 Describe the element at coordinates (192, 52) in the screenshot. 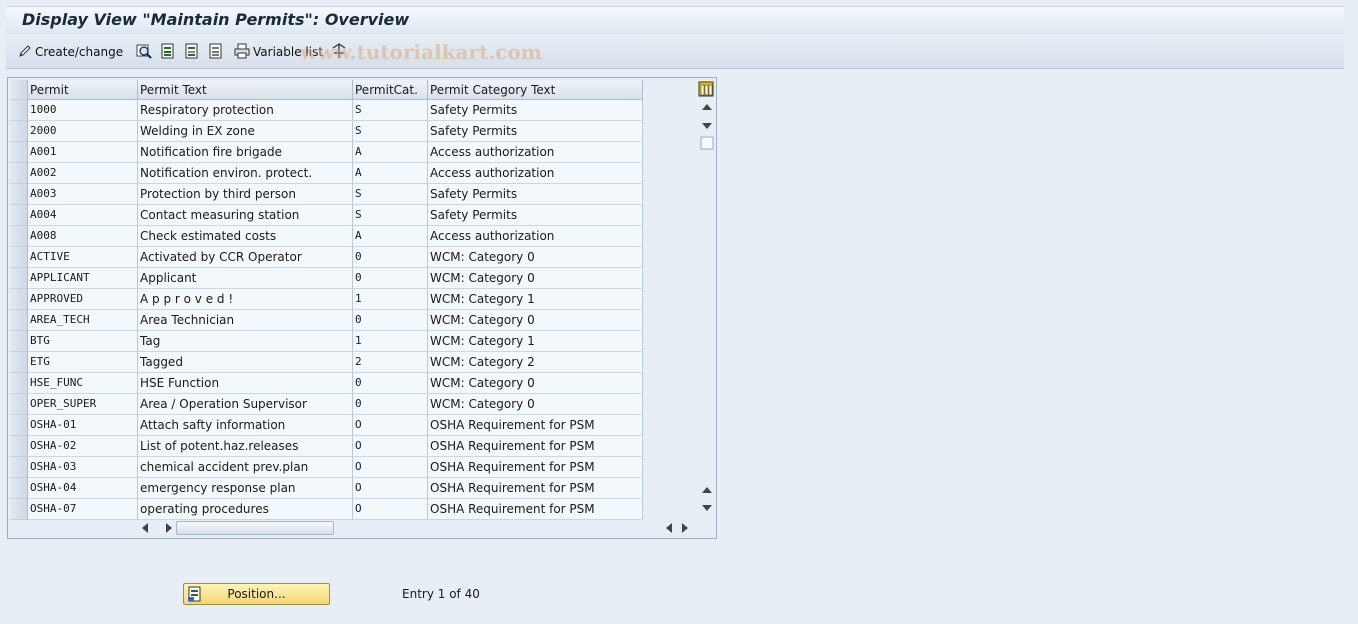

I see `select-block-button` at that location.